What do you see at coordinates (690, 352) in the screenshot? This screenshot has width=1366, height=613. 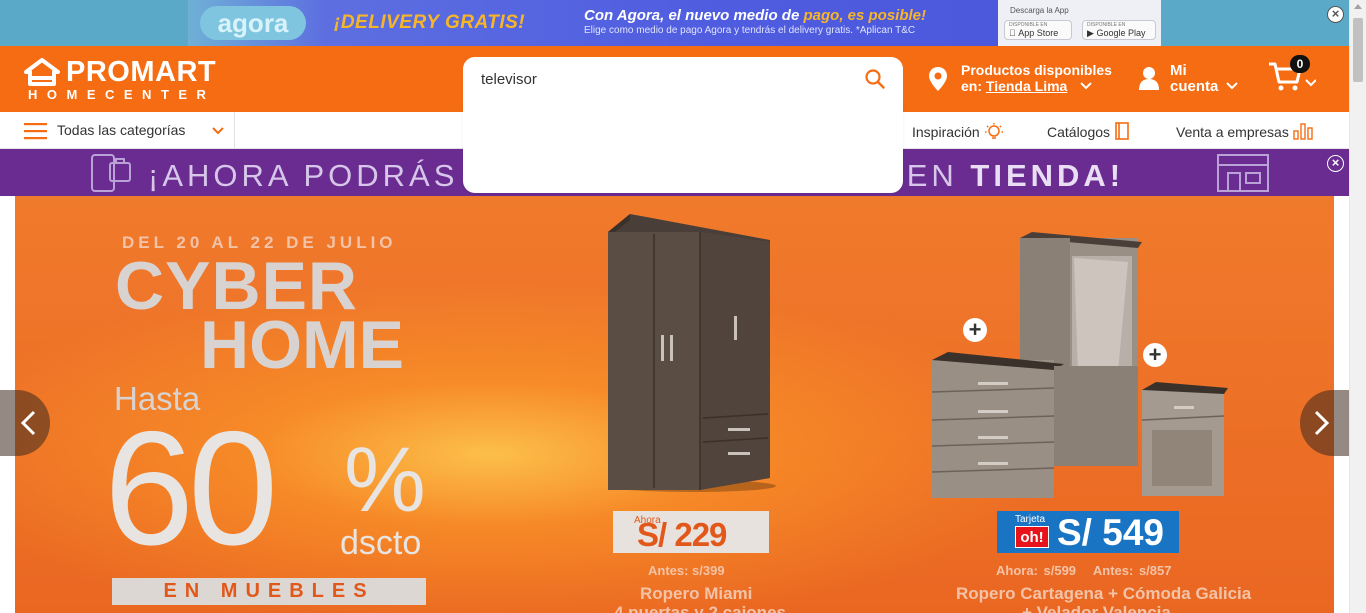 I see `ropero-miami-image` at bounding box center [690, 352].